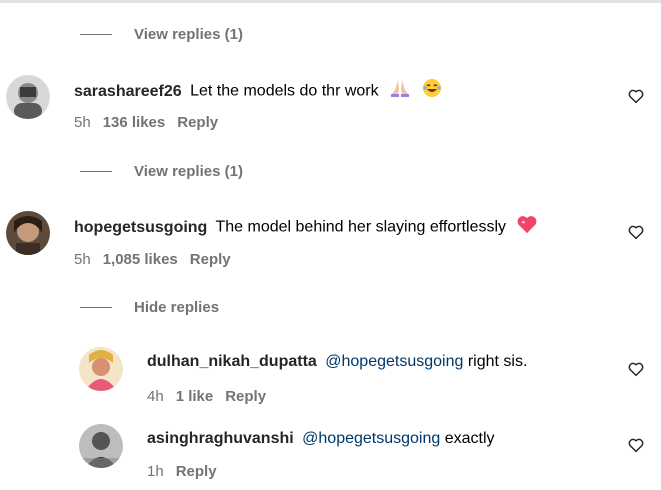 Image resolution: width=661 pixels, height=490 pixels. I want to click on reply-meta: 4h 1 like Reply, so click(212, 396).